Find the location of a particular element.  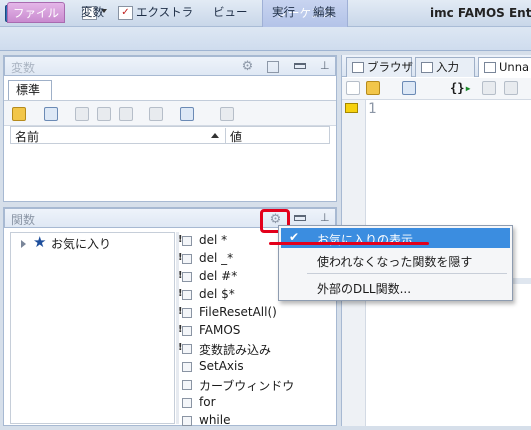

menu-item-label: お気に入りの表示 is located at coordinates (365, 240).